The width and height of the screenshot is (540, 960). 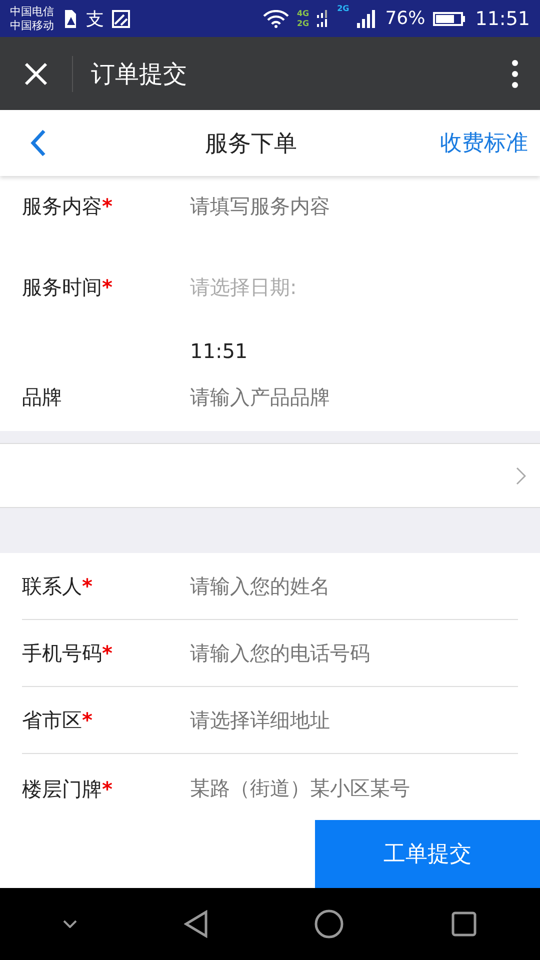 What do you see at coordinates (303, 13) in the screenshot?
I see `network-type: 4G` at bounding box center [303, 13].